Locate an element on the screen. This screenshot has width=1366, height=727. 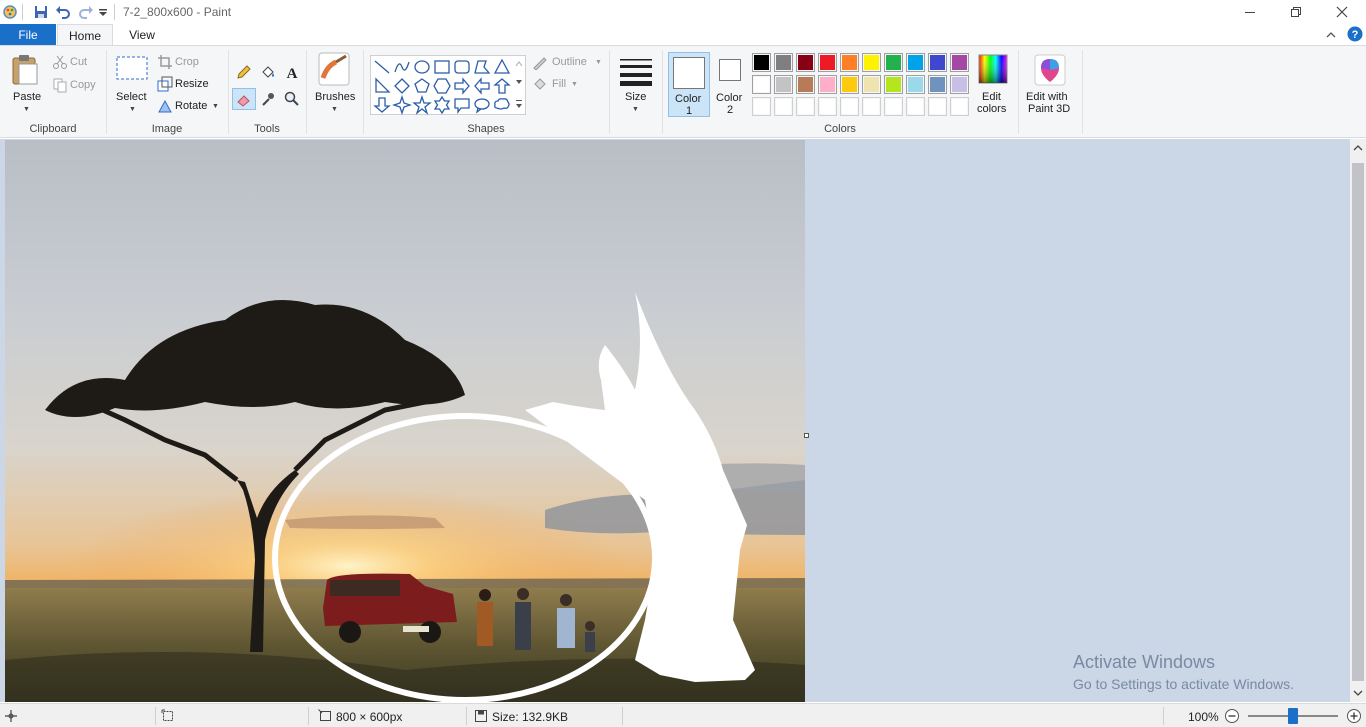
four-point-star-shape-icon is located at coordinates (402, 105).